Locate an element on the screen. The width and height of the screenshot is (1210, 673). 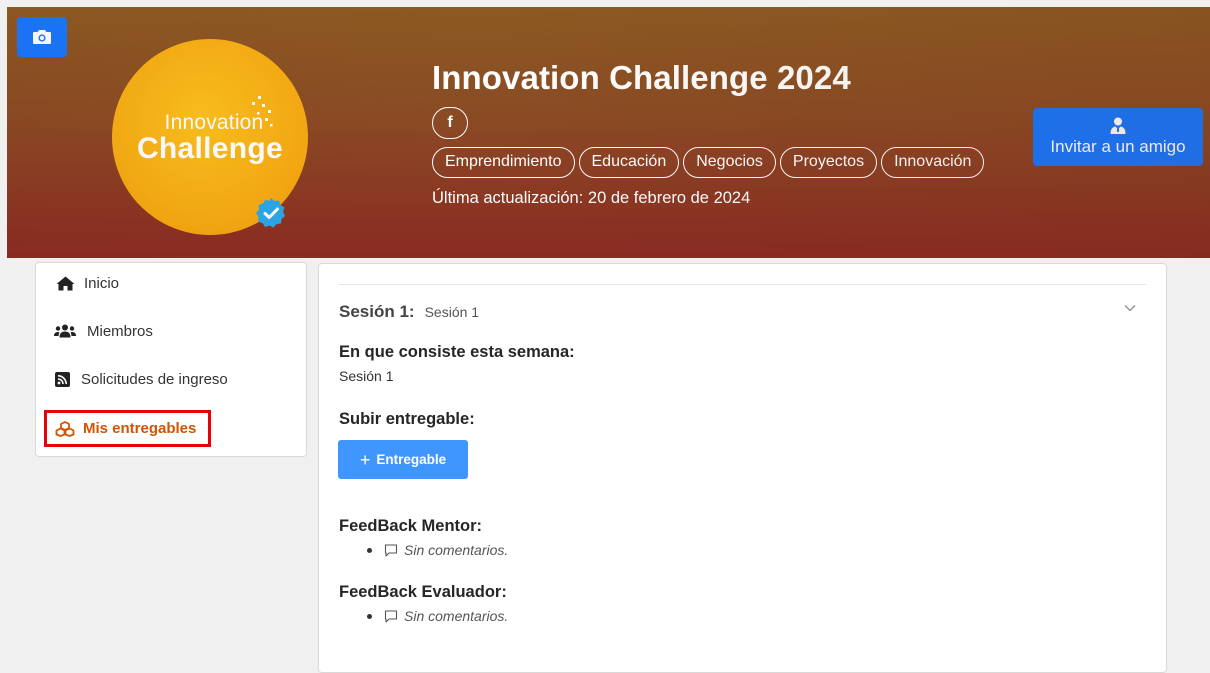
camera-icon is located at coordinates (42, 37).